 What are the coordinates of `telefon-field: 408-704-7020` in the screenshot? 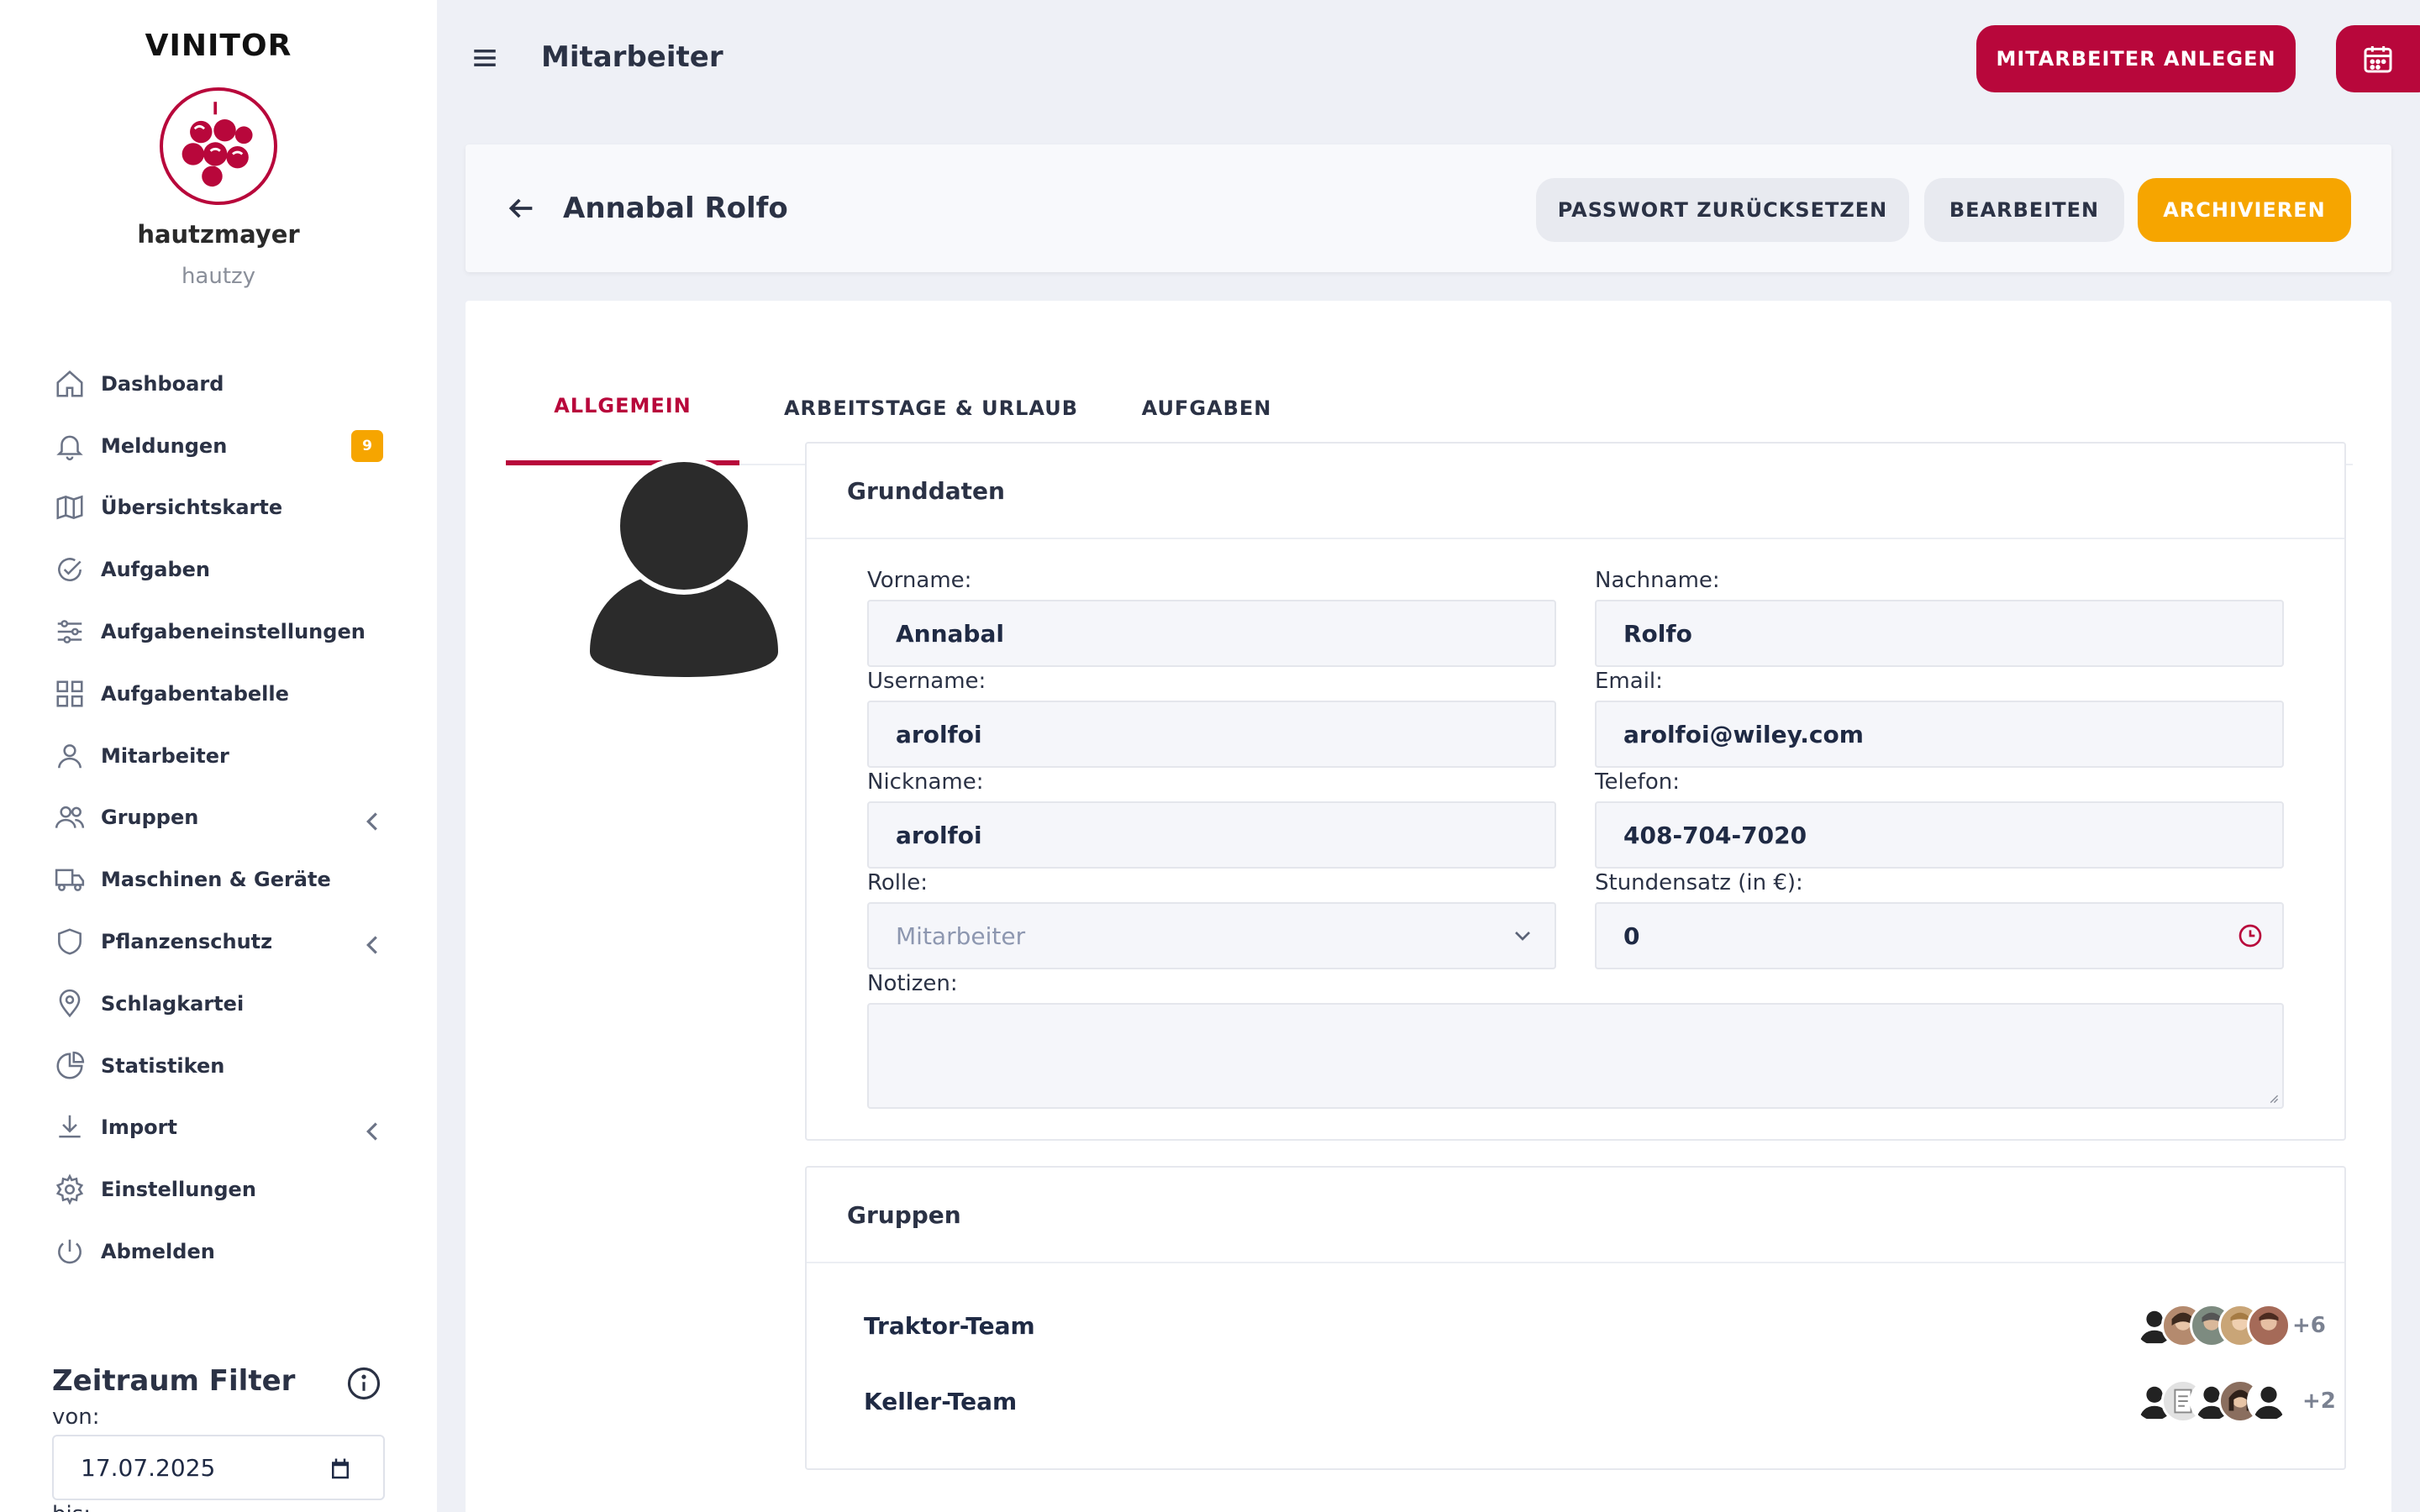 It's located at (1939, 835).